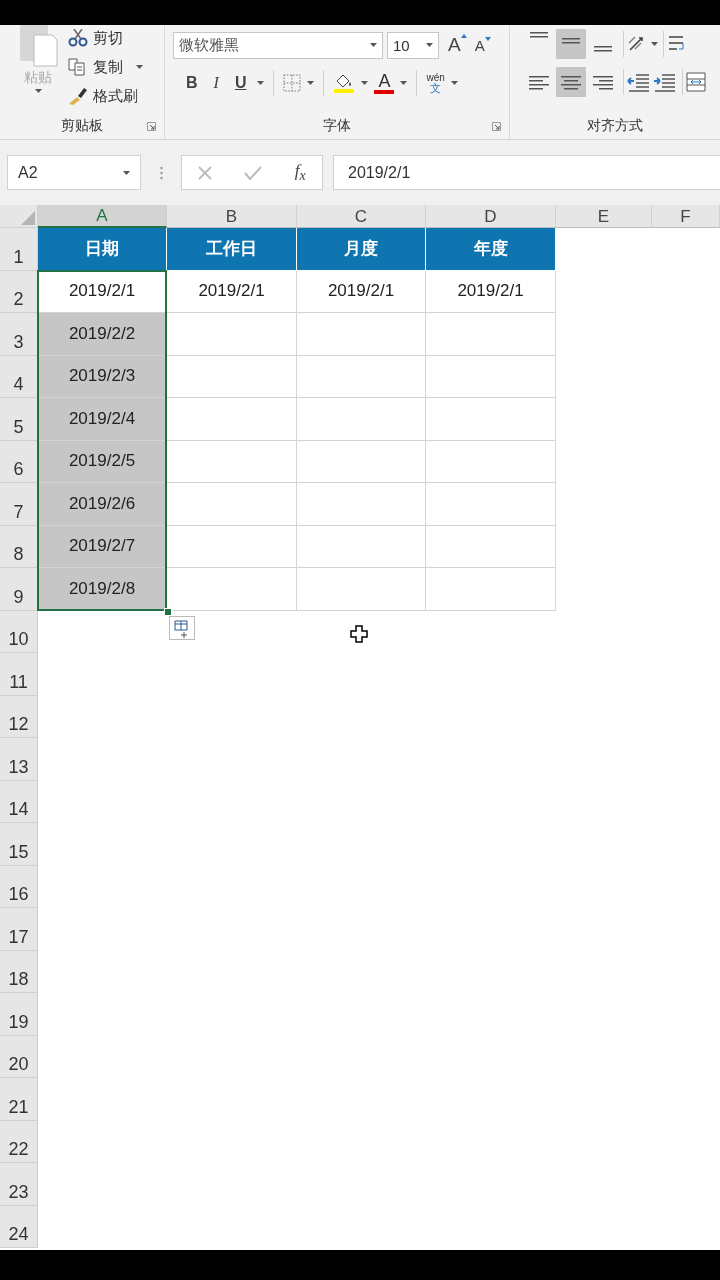 The image size is (720, 1280). I want to click on row-header: 2, so click(19, 291).